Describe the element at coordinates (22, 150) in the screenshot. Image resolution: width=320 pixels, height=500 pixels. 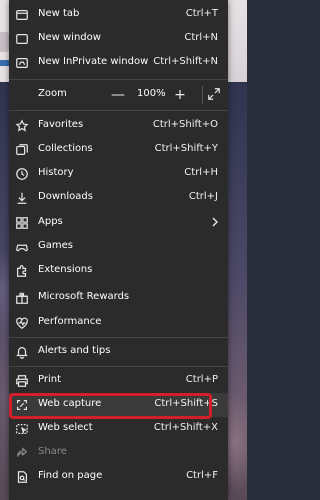
I see `collections-icon` at that location.